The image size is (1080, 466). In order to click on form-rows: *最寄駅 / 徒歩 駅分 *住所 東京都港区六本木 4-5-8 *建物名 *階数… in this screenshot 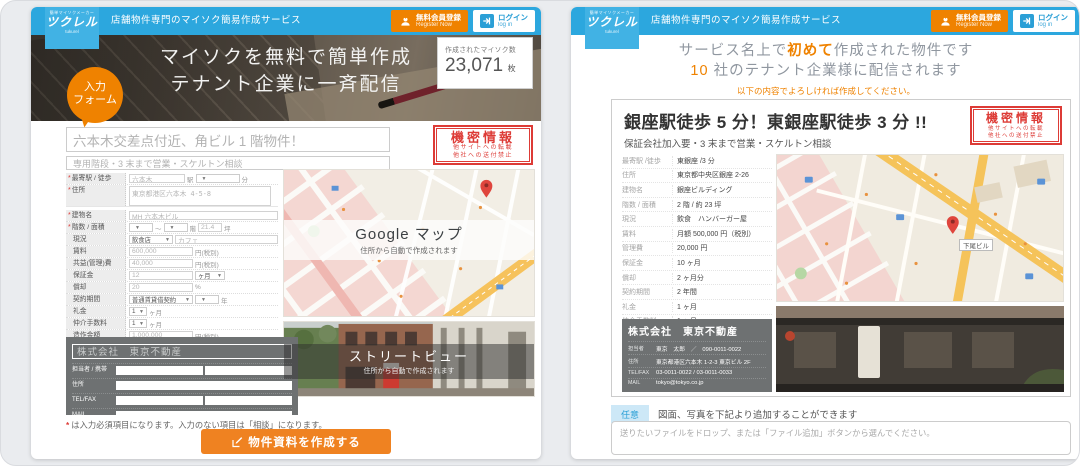, I will do `click(172, 266)`.